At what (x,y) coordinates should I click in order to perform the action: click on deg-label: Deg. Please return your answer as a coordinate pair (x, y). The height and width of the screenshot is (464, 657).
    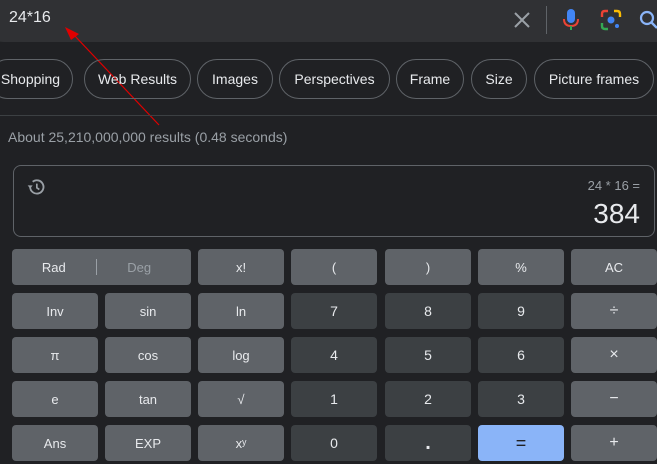
    Looking at the image, I should click on (139, 267).